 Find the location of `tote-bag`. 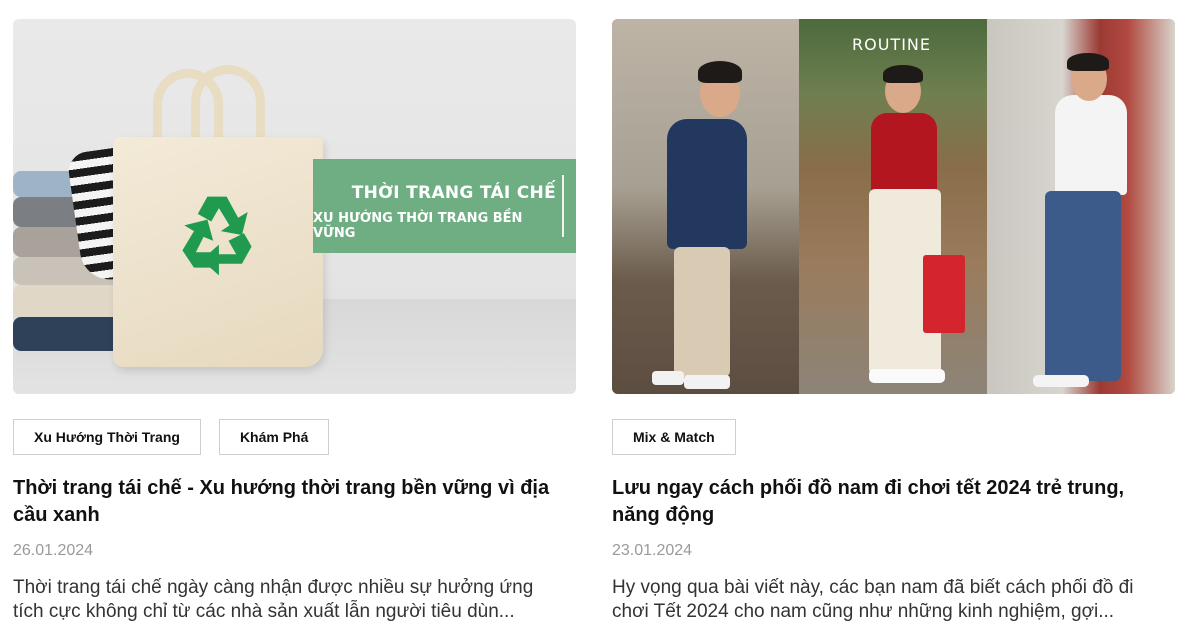

tote-bag is located at coordinates (218, 252).